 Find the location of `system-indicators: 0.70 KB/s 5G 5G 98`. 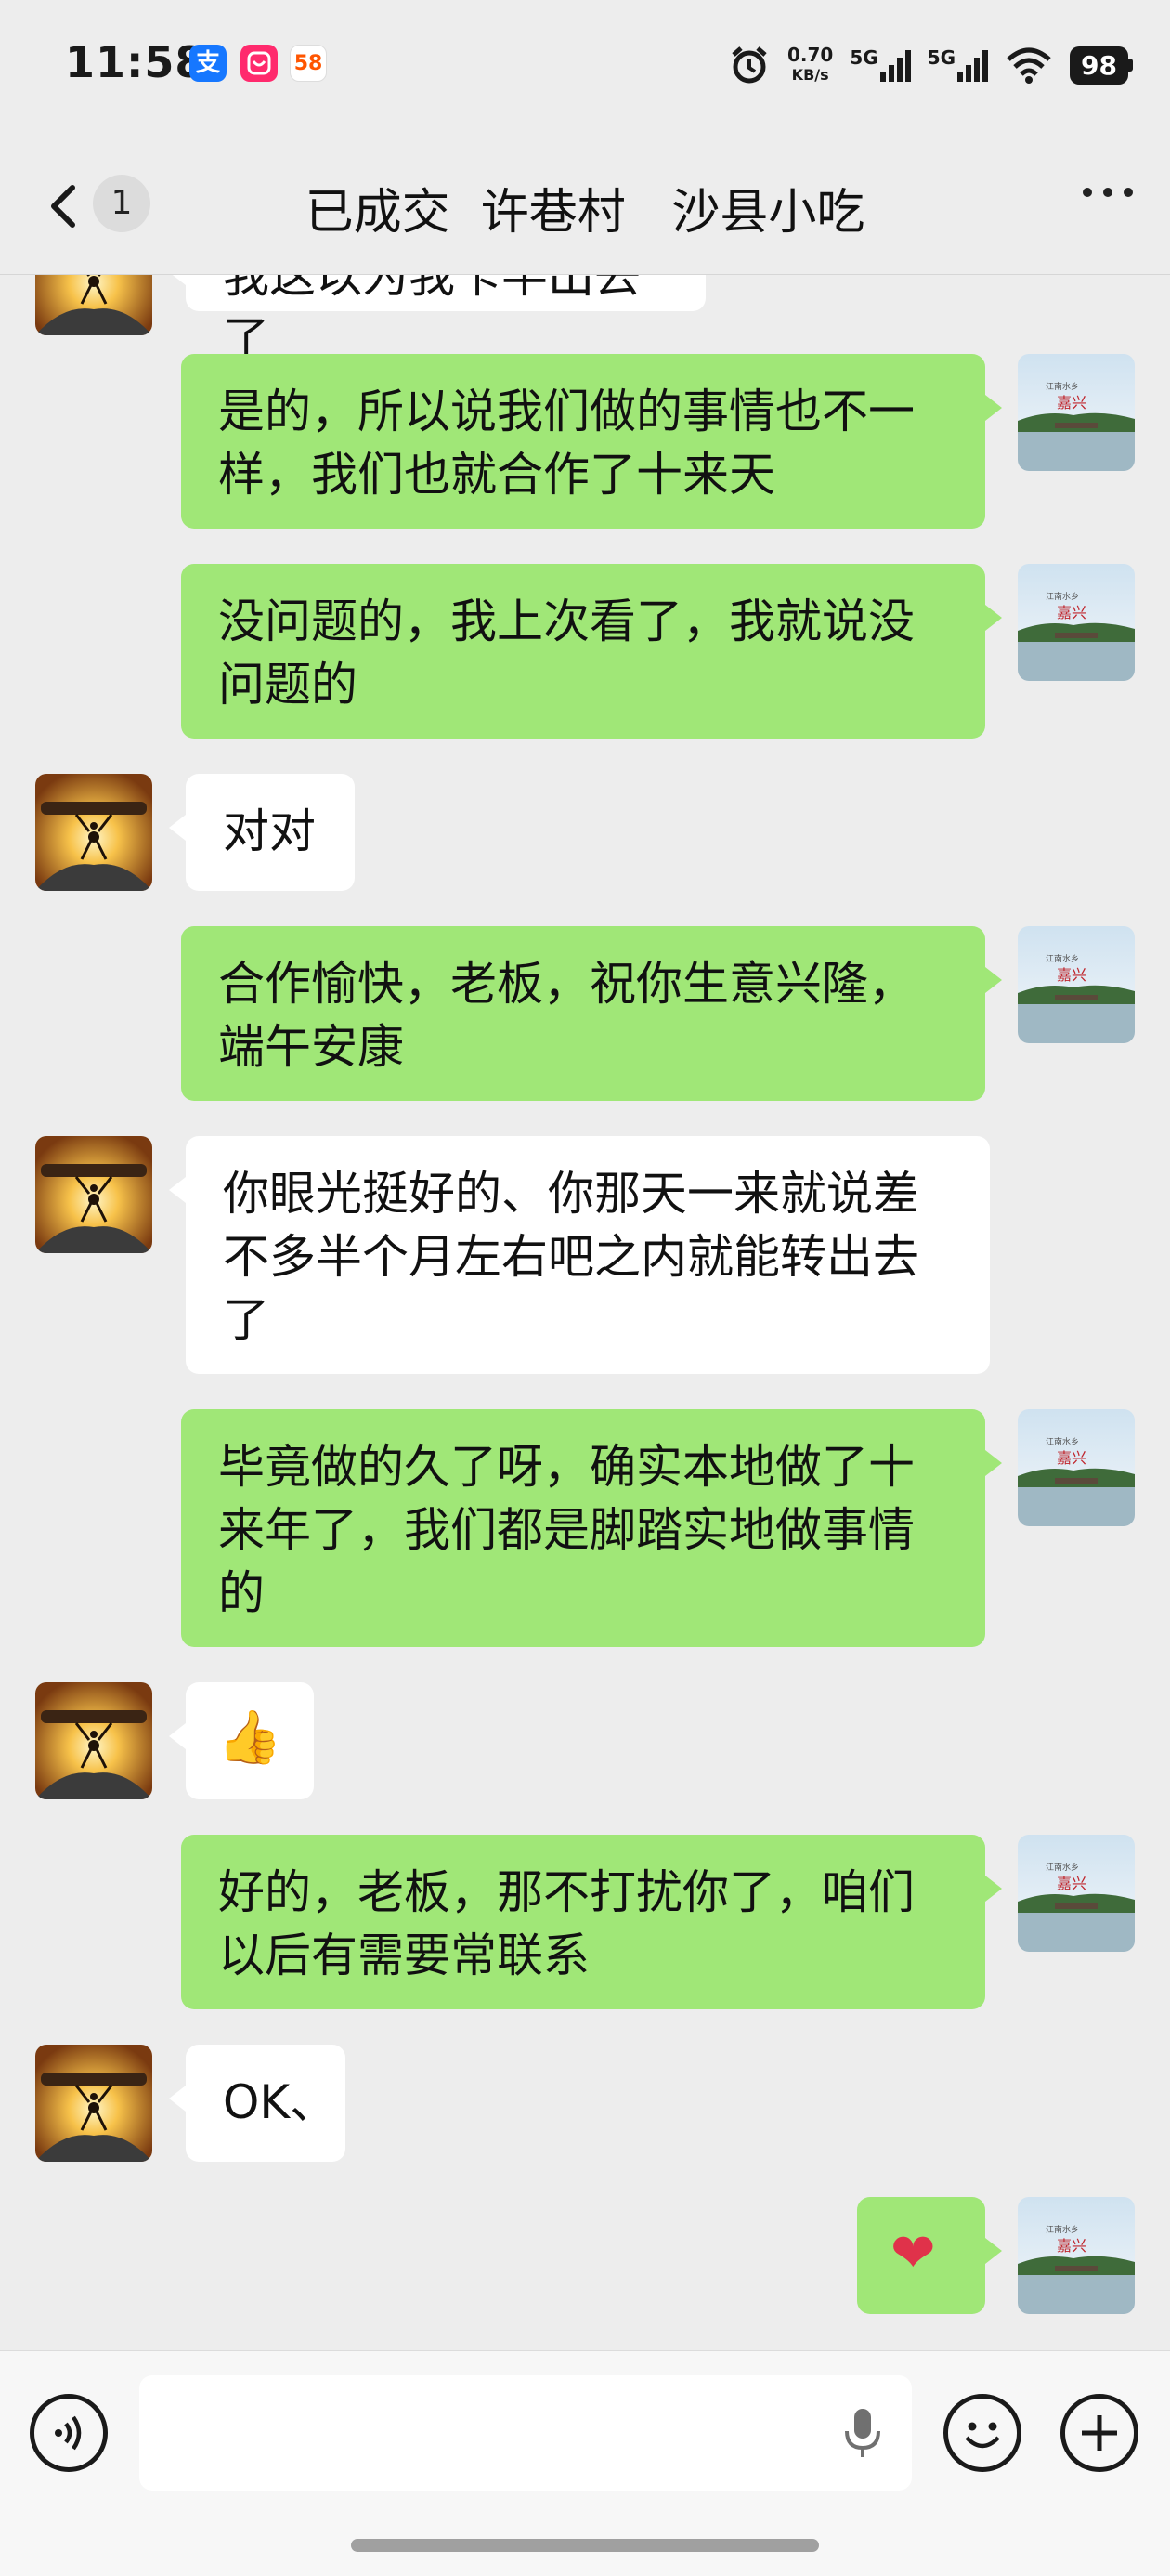

system-indicators: 0.70 KB/s 5G 5G 98 is located at coordinates (930, 65).